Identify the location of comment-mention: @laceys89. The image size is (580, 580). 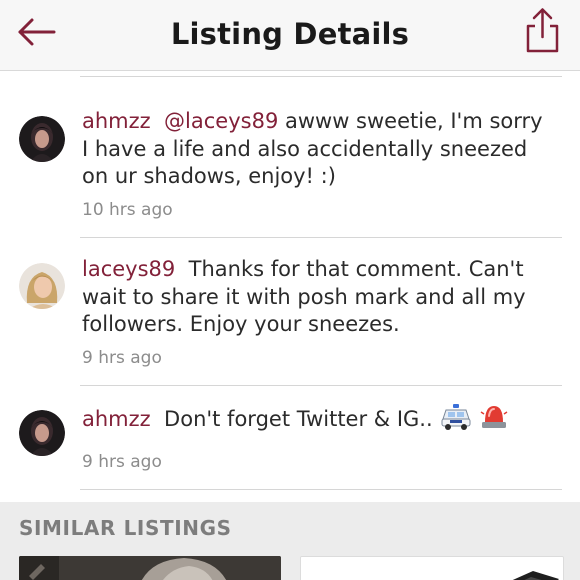
(221, 121).